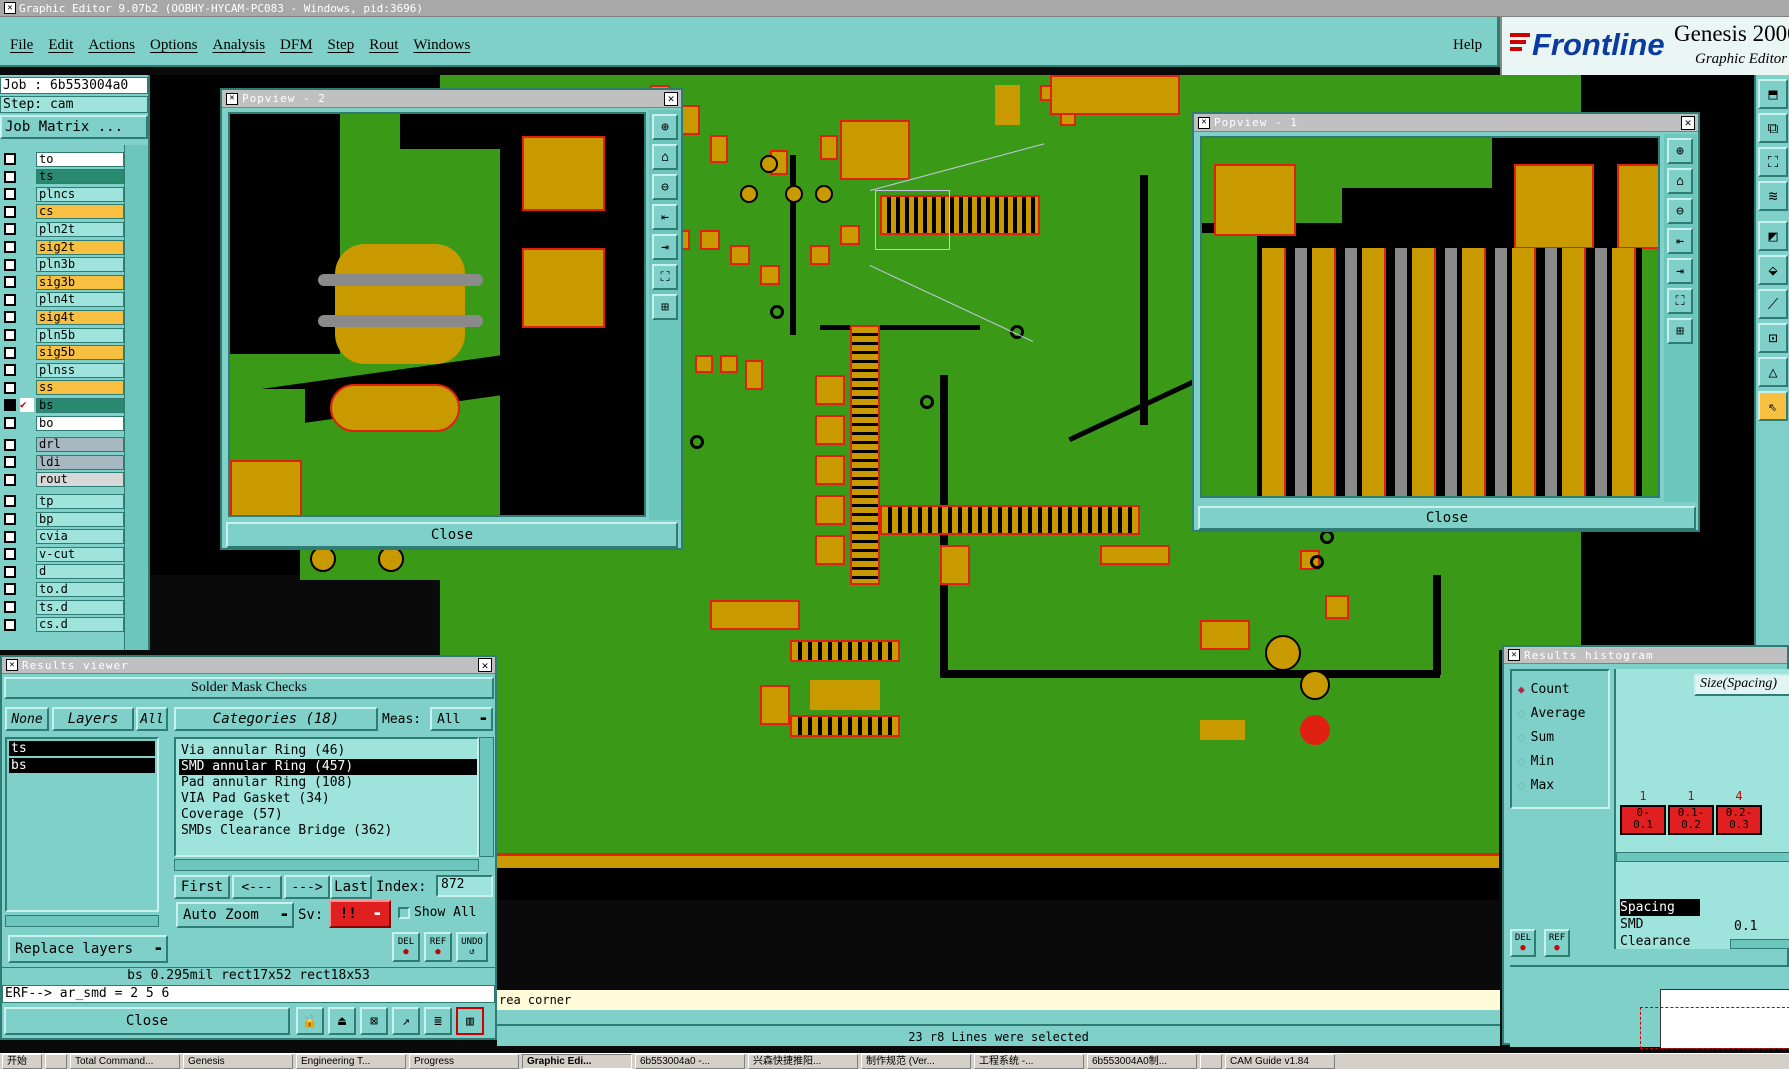  What do you see at coordinates (1563, 737) in the screenshot?
I see `histogram-option-sum: ◆ Sum` at bounding box center [1563, 737].